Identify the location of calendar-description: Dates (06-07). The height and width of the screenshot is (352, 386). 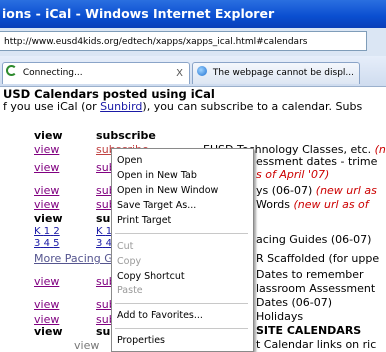
(294, 302).